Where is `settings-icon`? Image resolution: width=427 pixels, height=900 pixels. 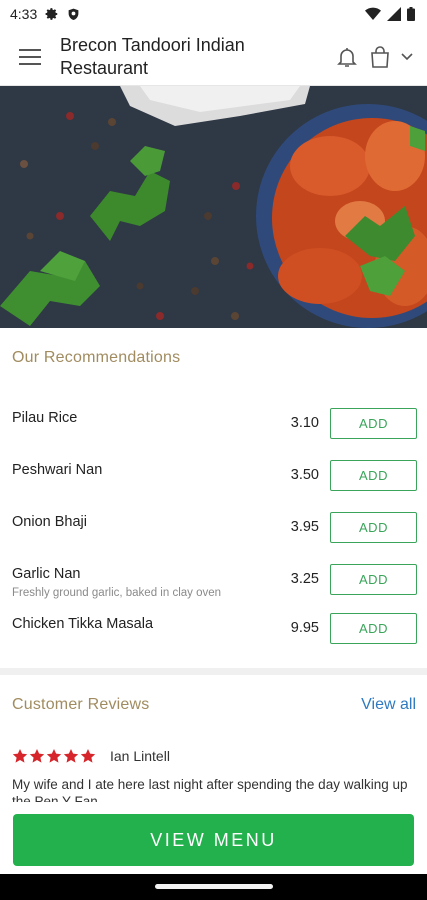
settings-icon is located at coordinates (51, 14).